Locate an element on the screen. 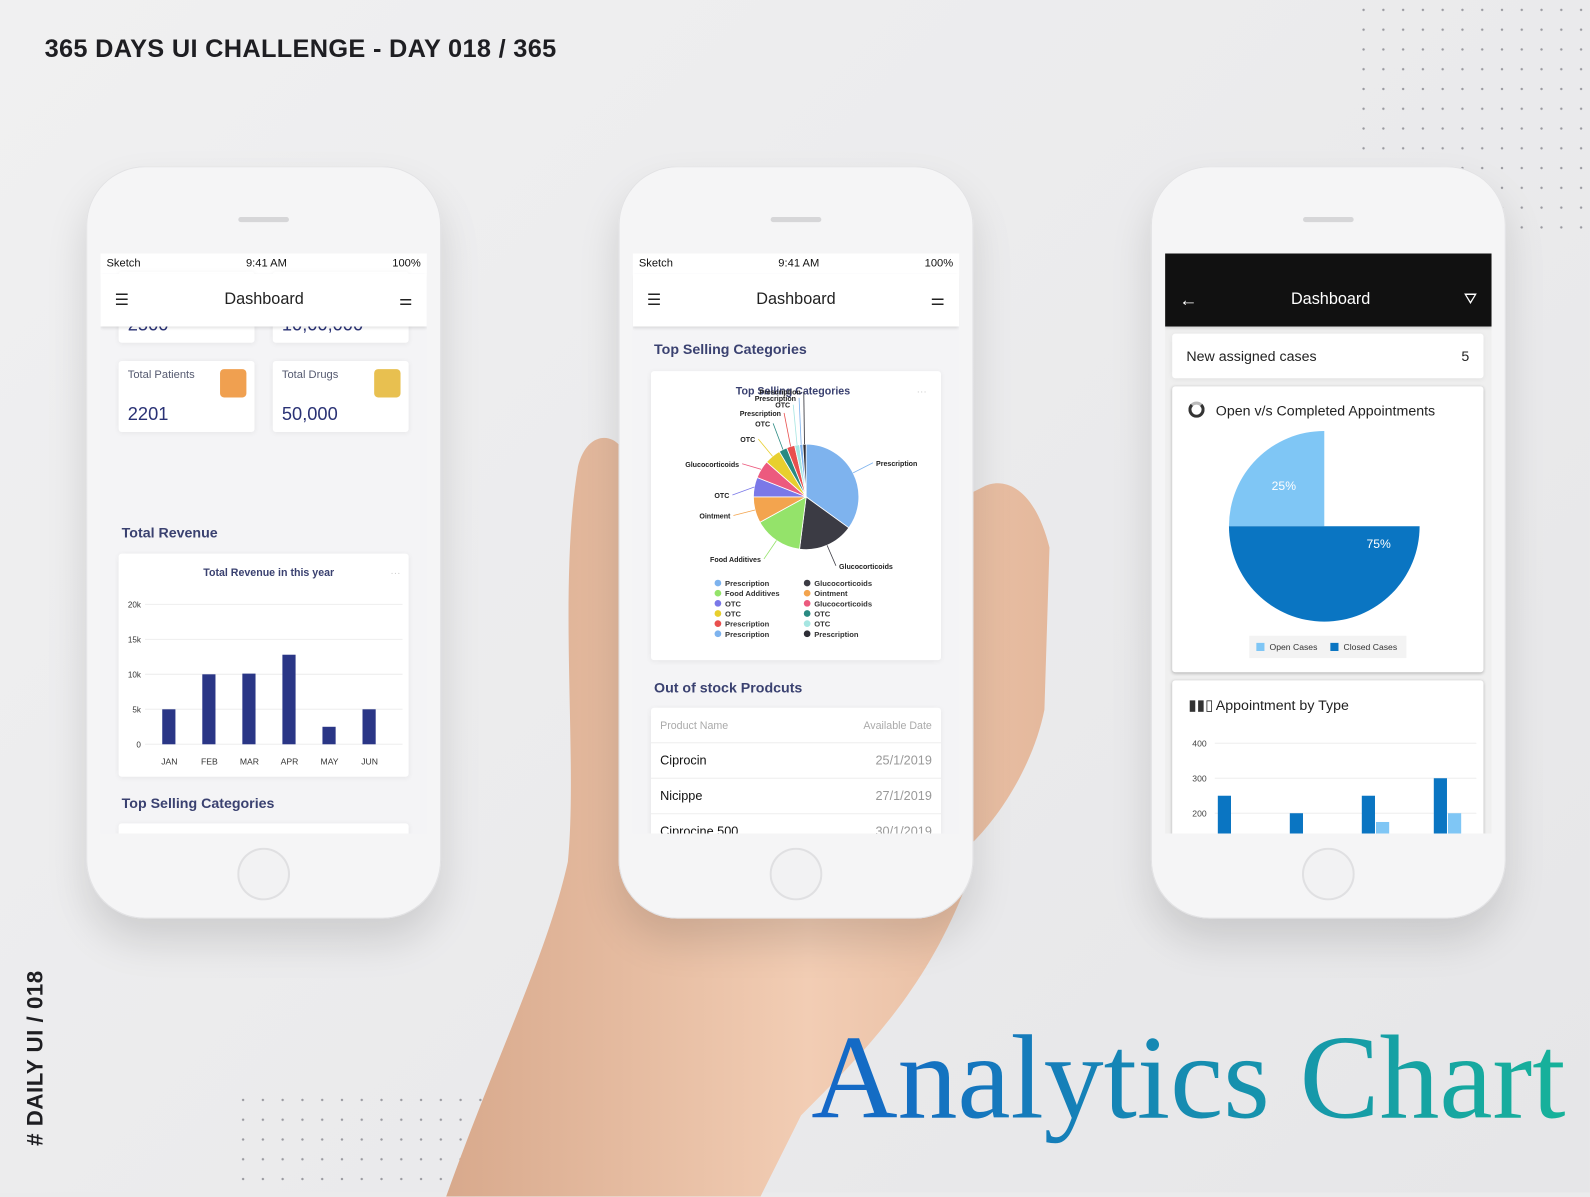  product-name: Nicippe is located at coordinates (681, 795).